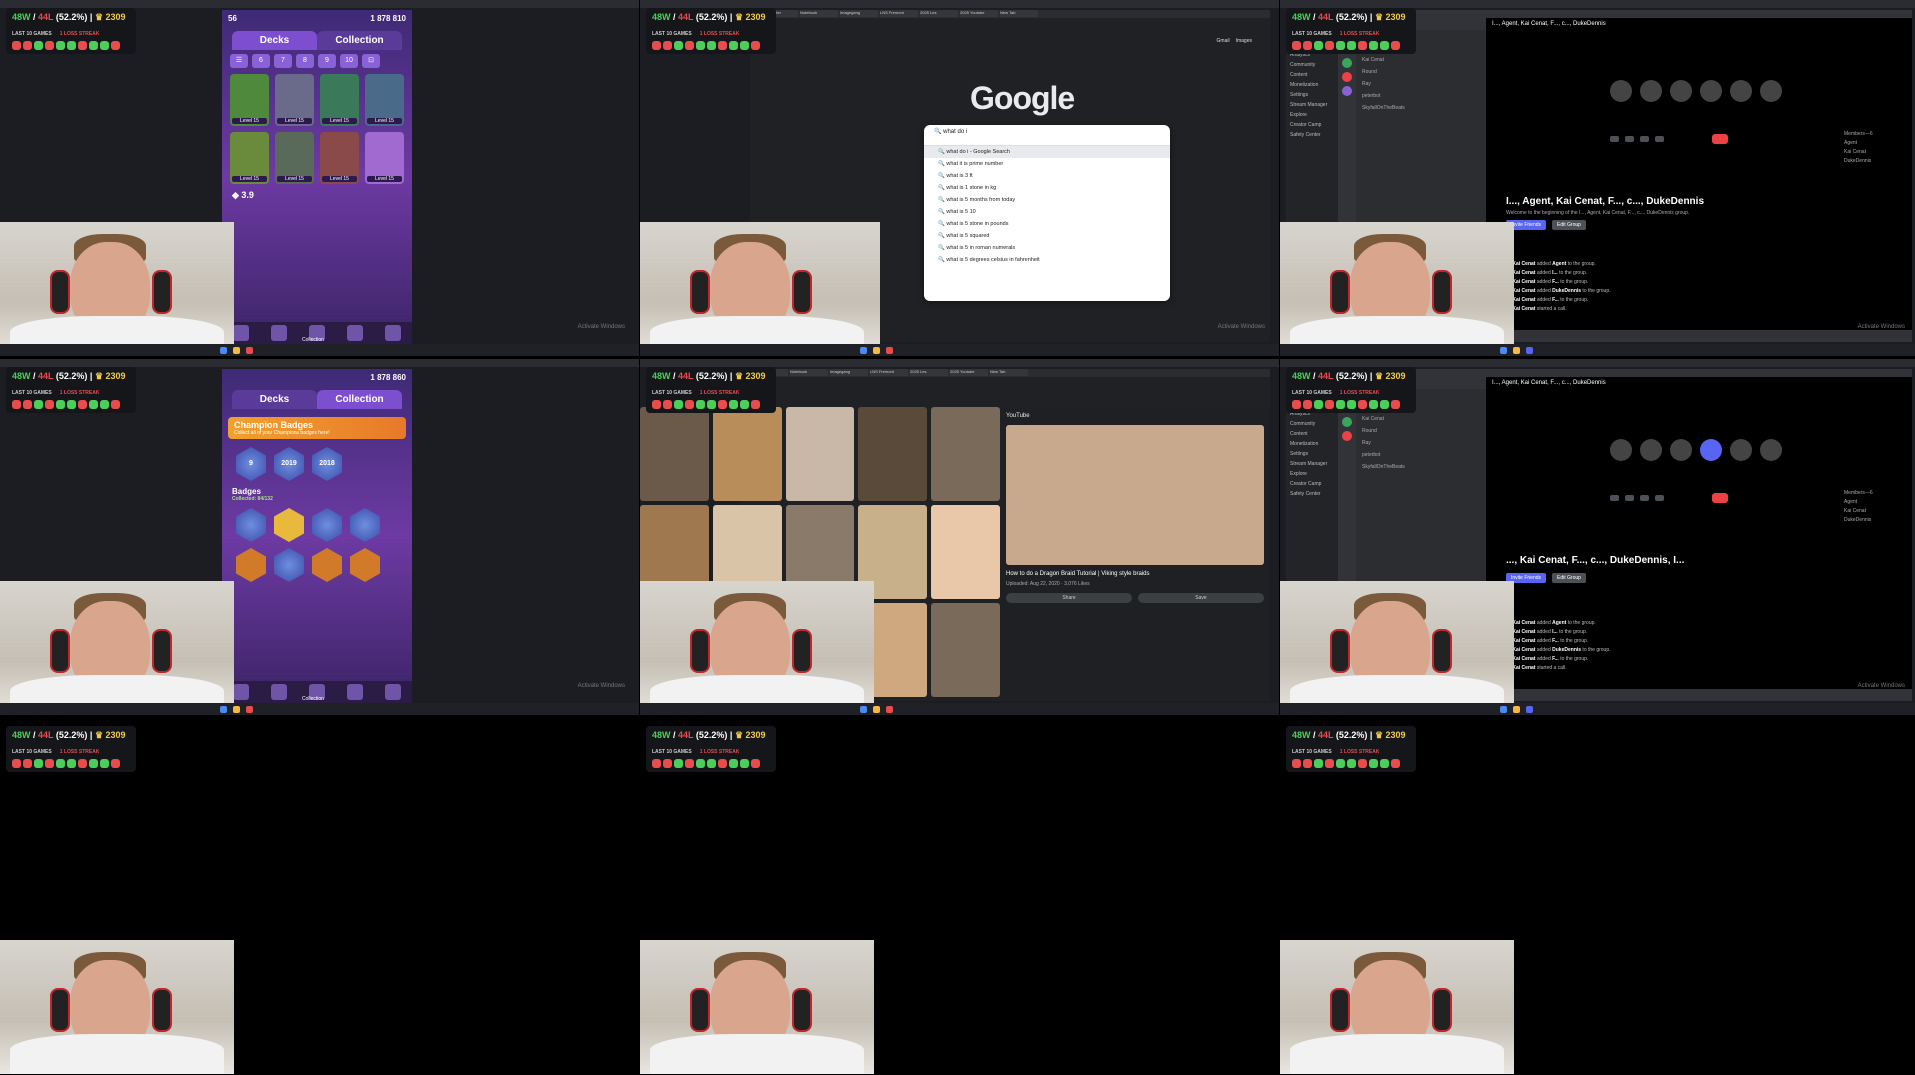 Image resolution: width=1915 pixels, height=1075 pixels. What do you see at coordinates (1629, 139) in the screenshot?
I see `camera-button` at bounding box center [1629, 139].